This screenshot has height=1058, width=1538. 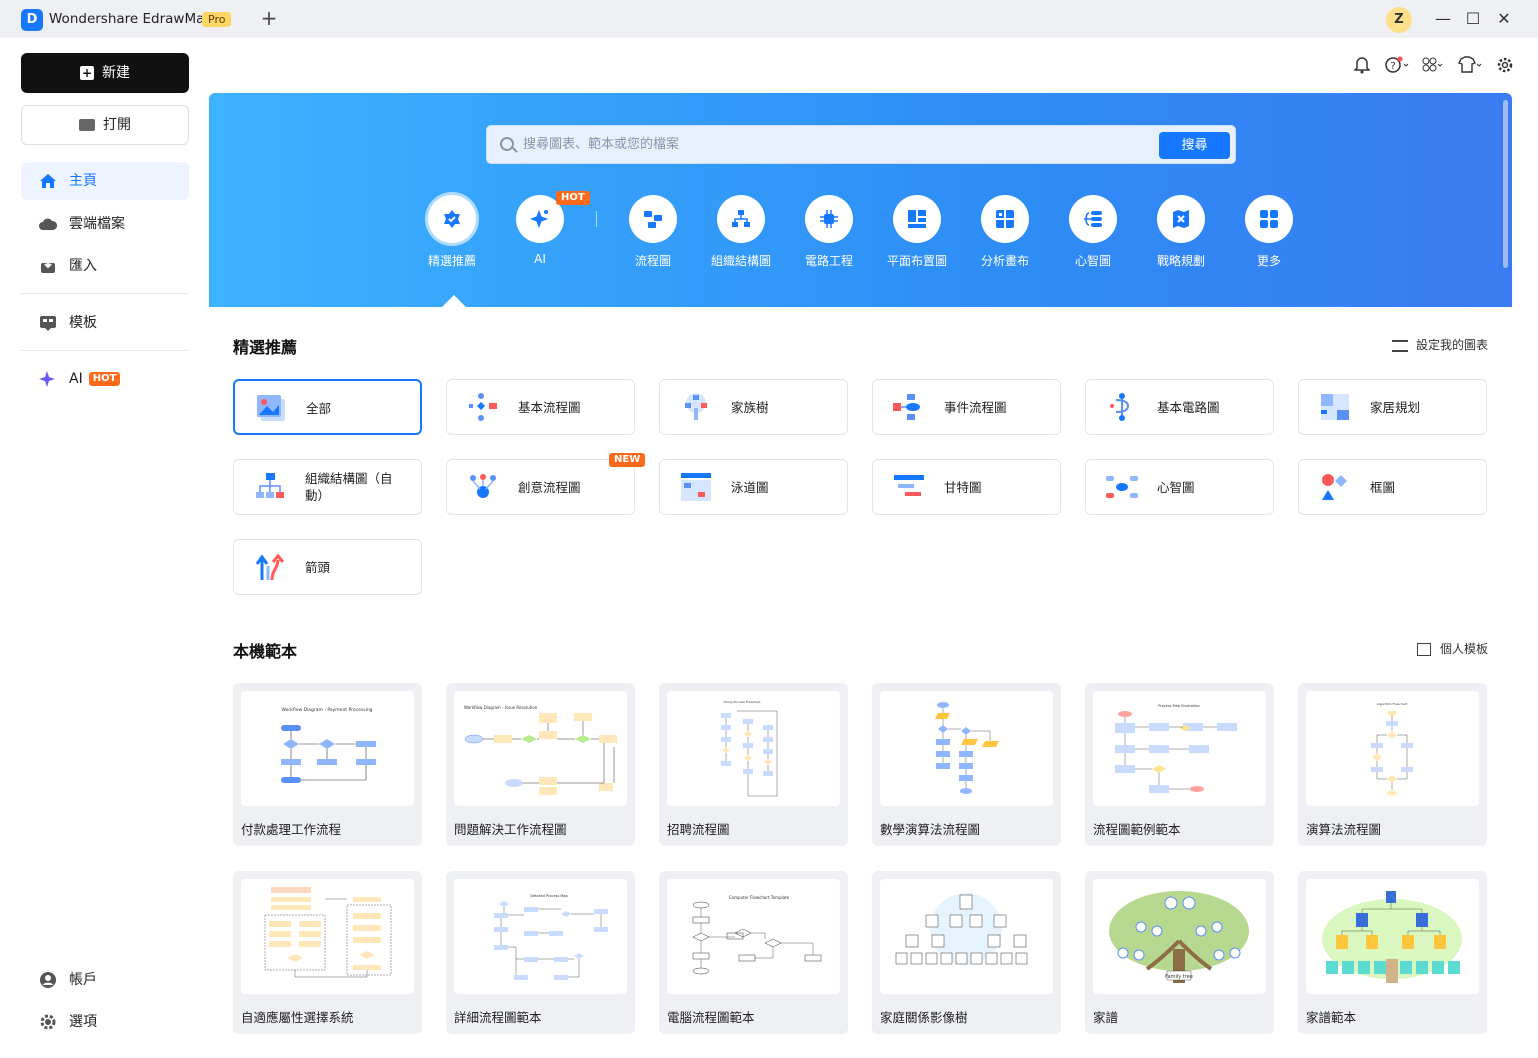 What do you see at coordinates (1179, 952) in the screenshot?
I see `template-card-family-tree: Family tree 家譜` at bounding box center [1179, 952].